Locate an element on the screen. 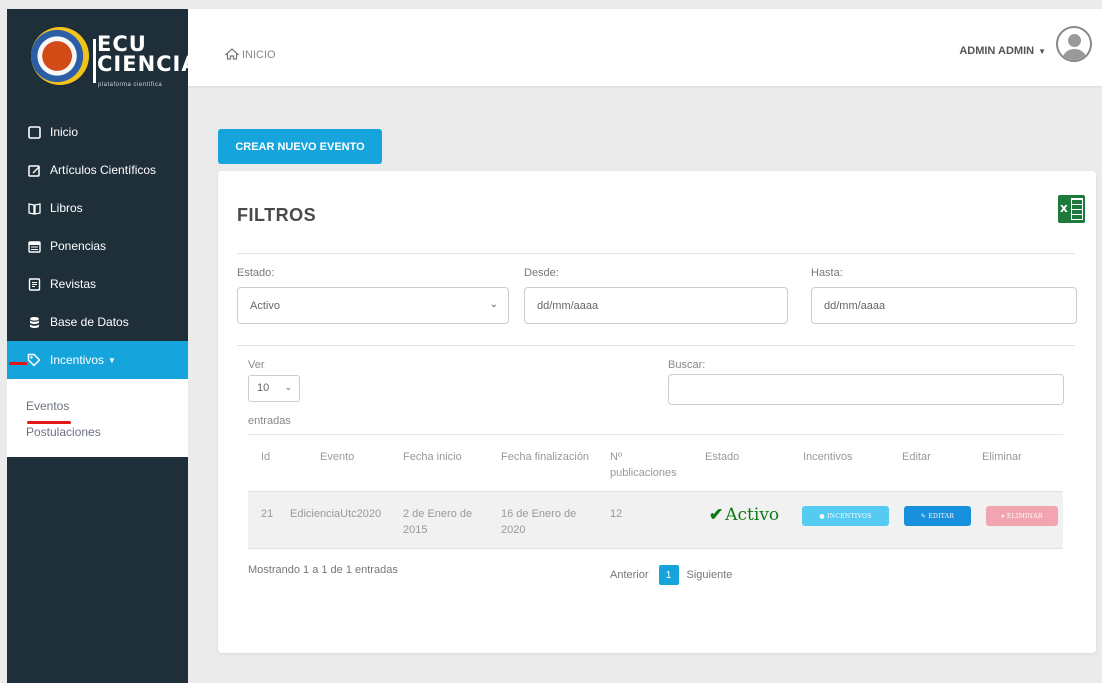  calendar-icon is located at coordinates (34, 246).